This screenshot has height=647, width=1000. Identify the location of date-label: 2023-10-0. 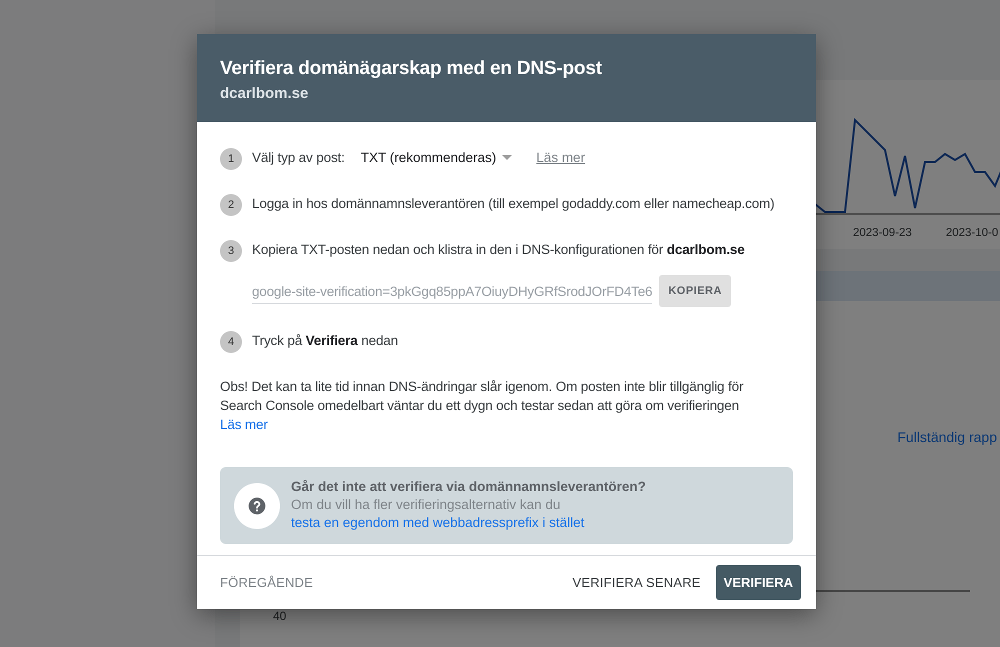
(972, 233).